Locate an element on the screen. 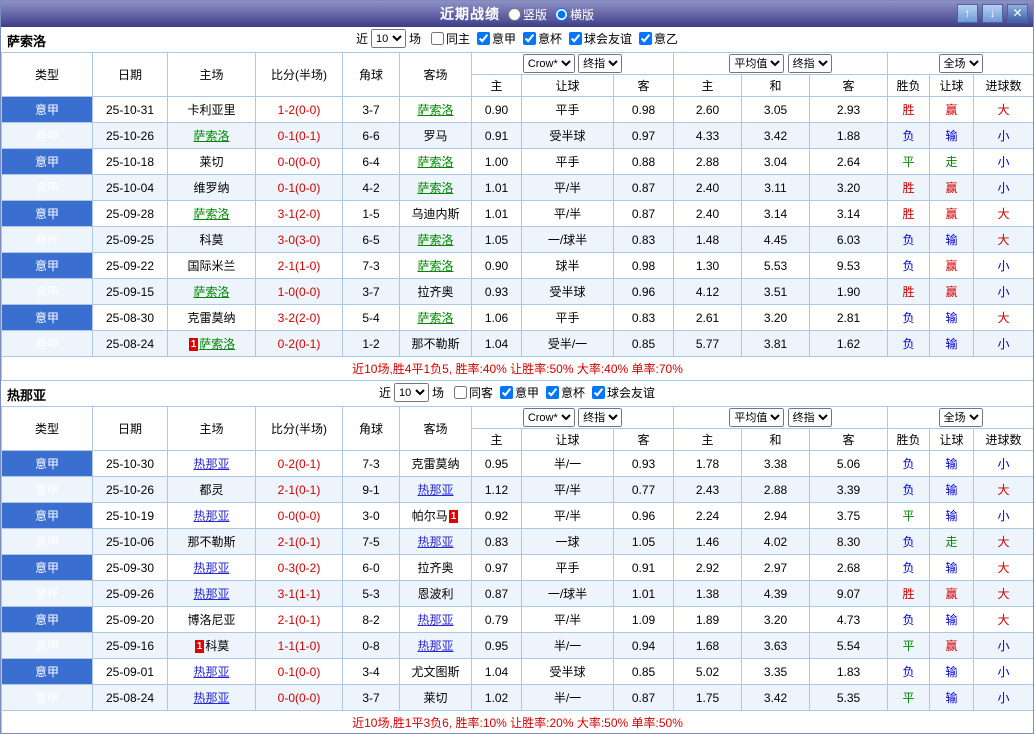 The width and height of the screenshot is (1034, 734). corner-cell: 8-2 is located at coordinates (371, 619).